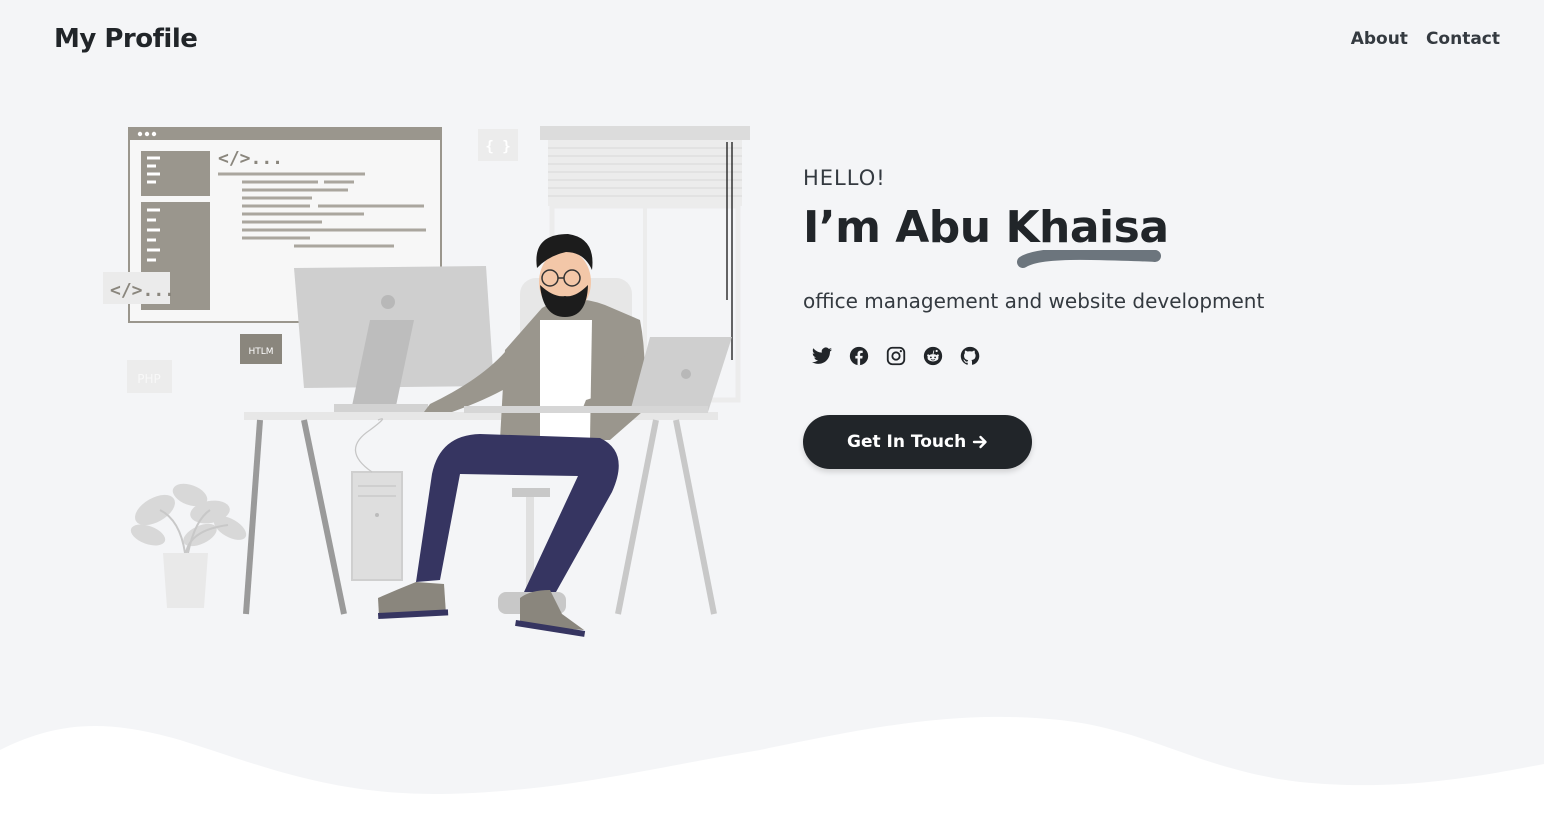  Describe the element at coordinates (907, 442) in the screenshot. I see `get-in-touch-label: Get In Touch` at that location.